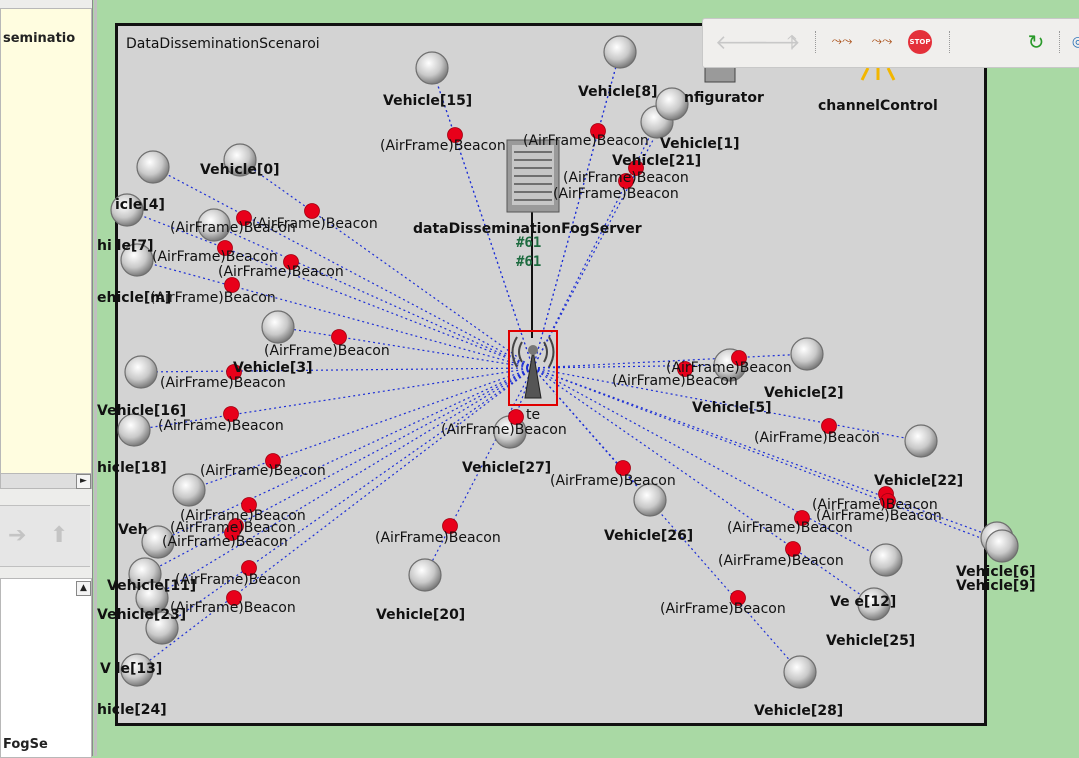  I want to click on vehicle-label: Vehicle[21], so click(657, 161).